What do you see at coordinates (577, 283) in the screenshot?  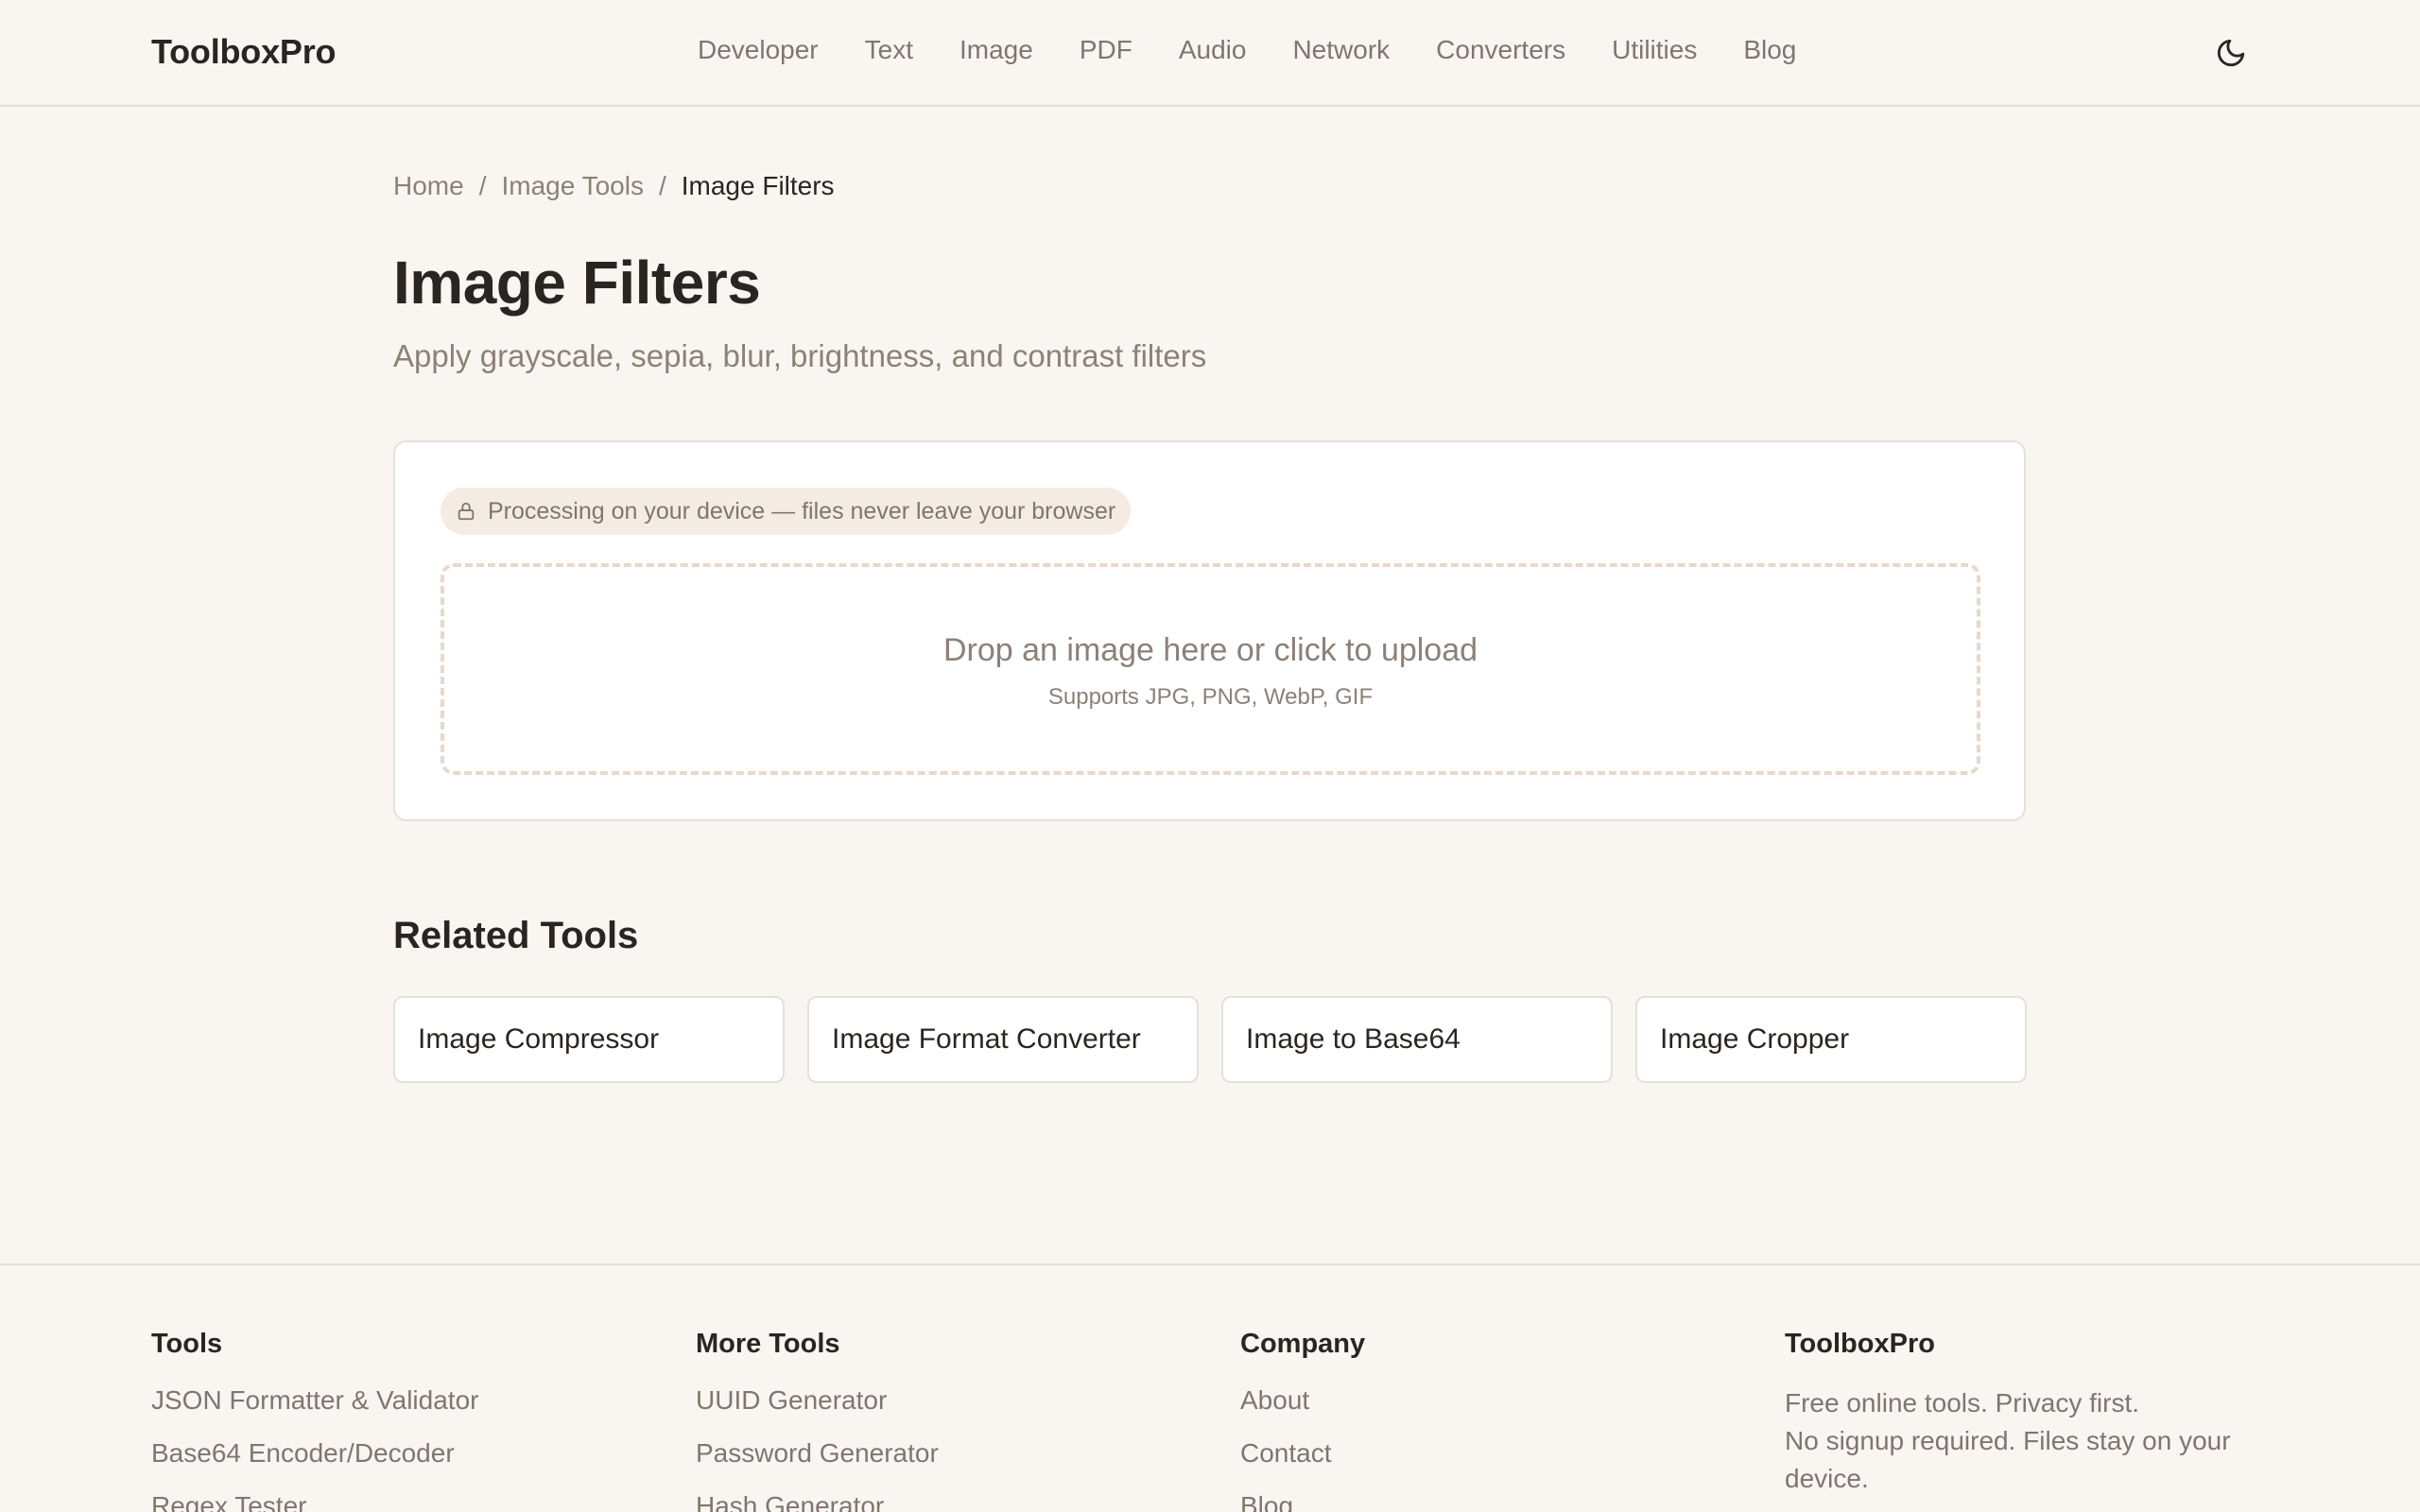 I see `page-title: Image Filters` at bounding box center [577, 283].